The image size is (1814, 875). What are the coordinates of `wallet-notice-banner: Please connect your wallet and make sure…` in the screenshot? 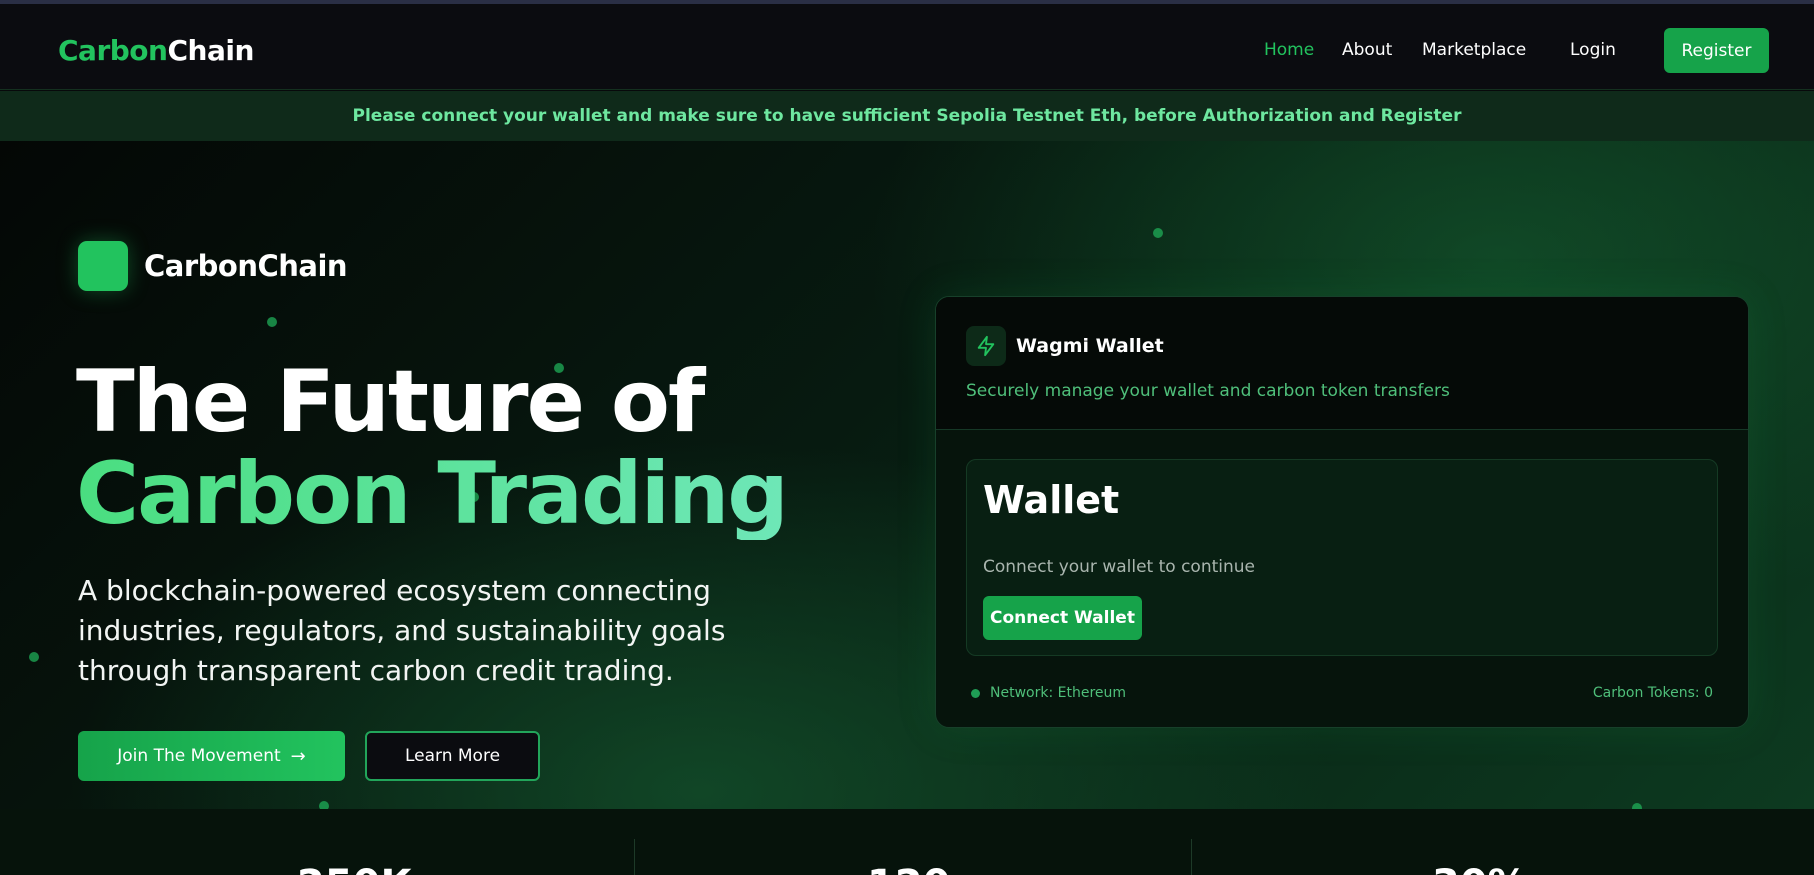 It's located at (907, 116).